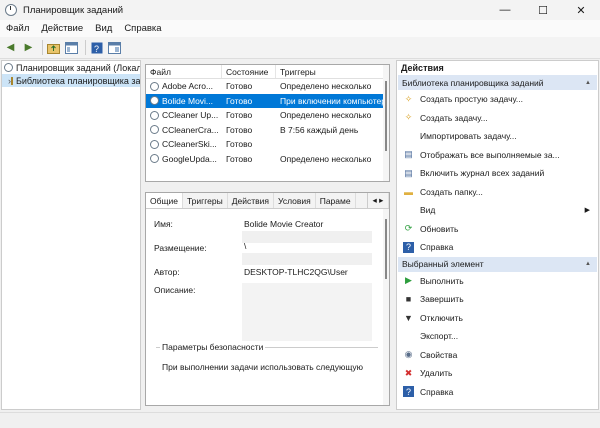  What do you see at coordinates (300, 28) in the screenshot?
I see `menu-bar: Файл Действие Вид Справка` at bounding box center [300, 28].